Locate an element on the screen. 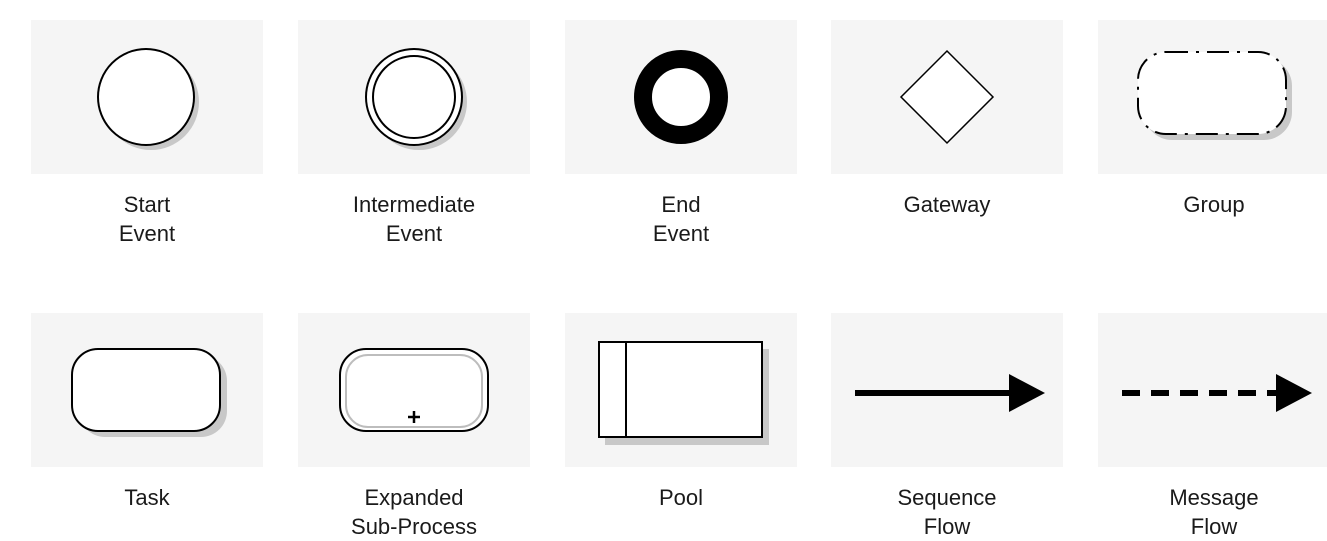  intermediate-event-tile is located at coordinates (414, 97).